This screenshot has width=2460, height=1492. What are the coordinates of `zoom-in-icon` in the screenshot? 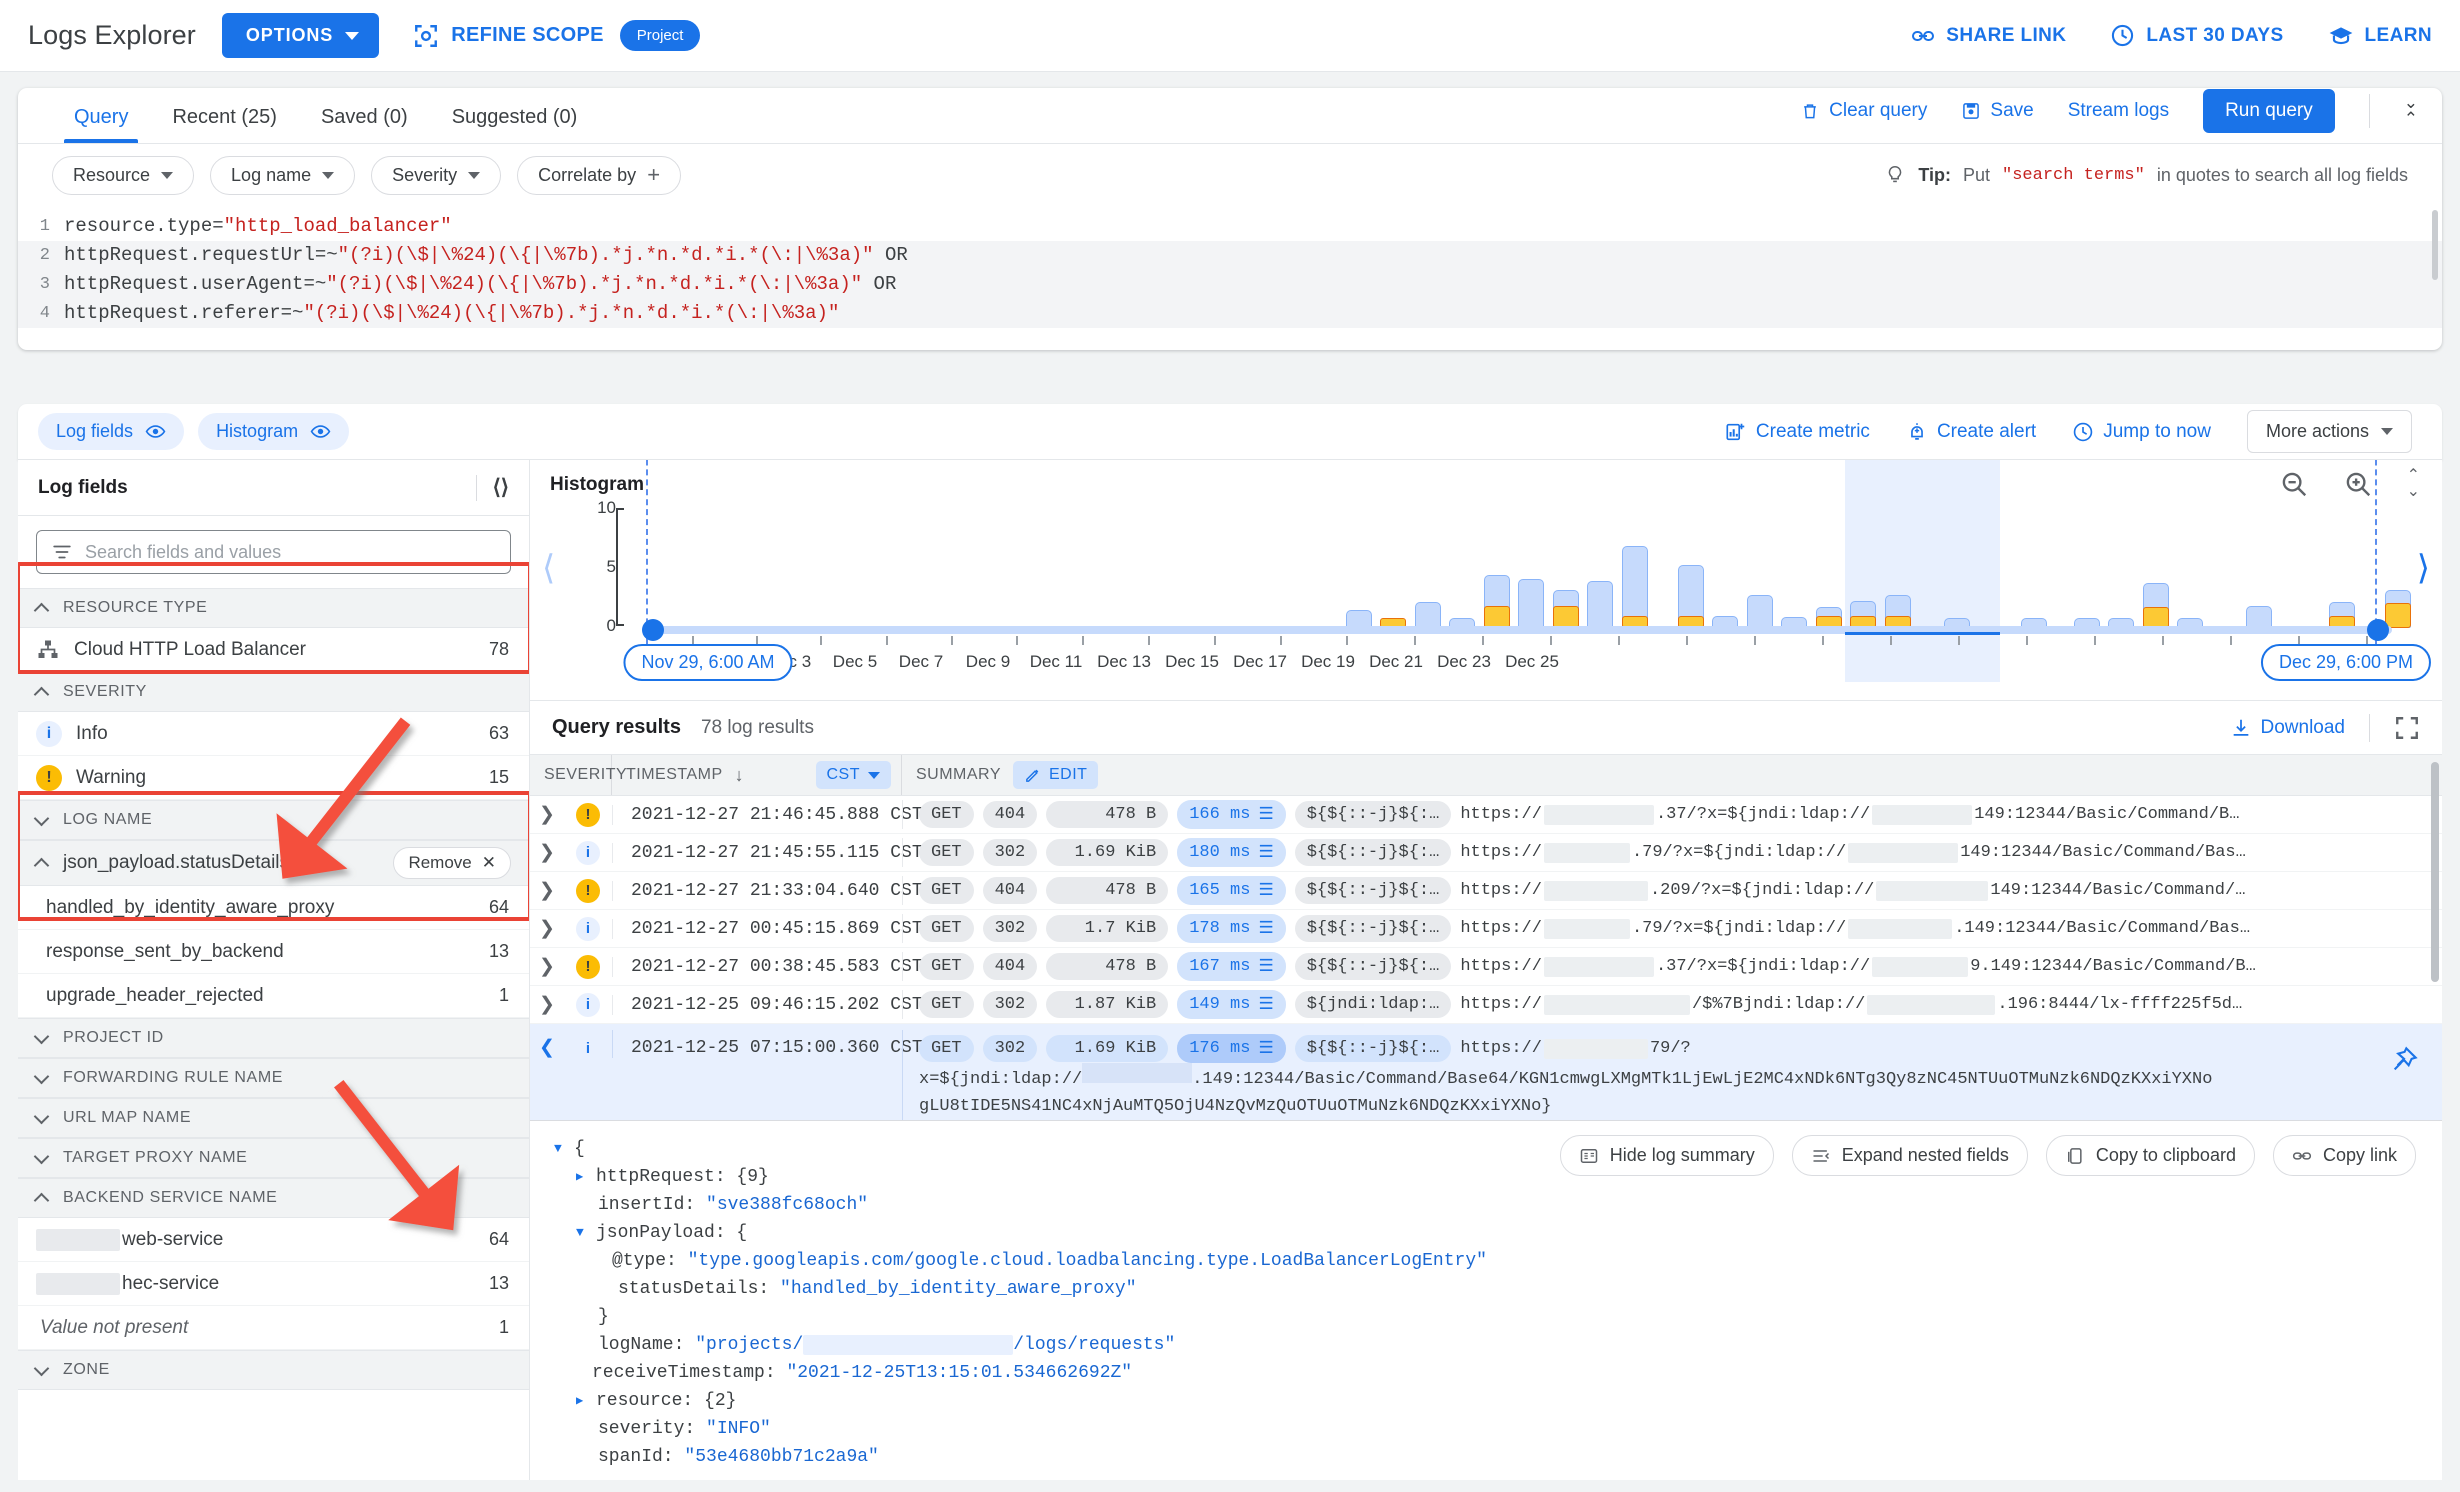 It's located at (2358, 484).